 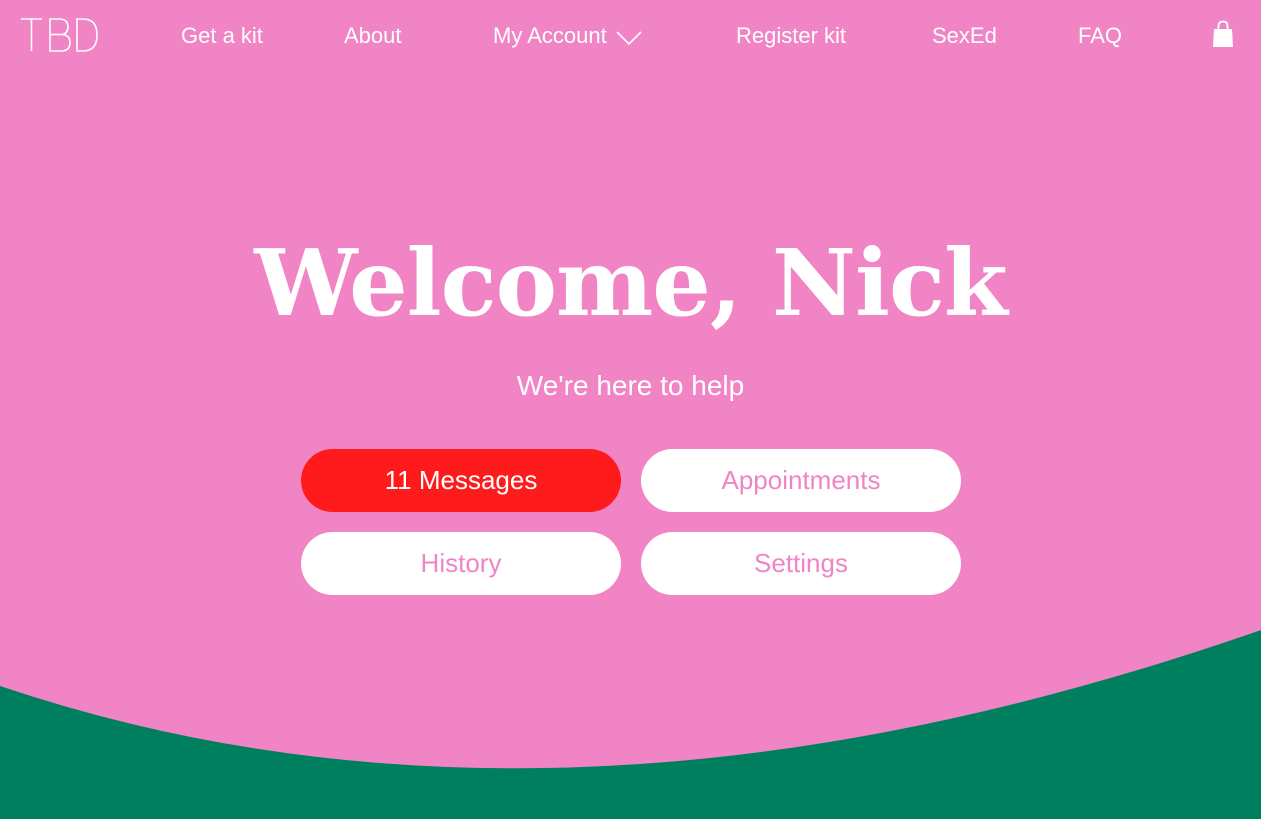 What do you see at coordinates (461, 480) in the screenshot?
I see `messages-button: 11 Messages` at bounding box center [461, 480].